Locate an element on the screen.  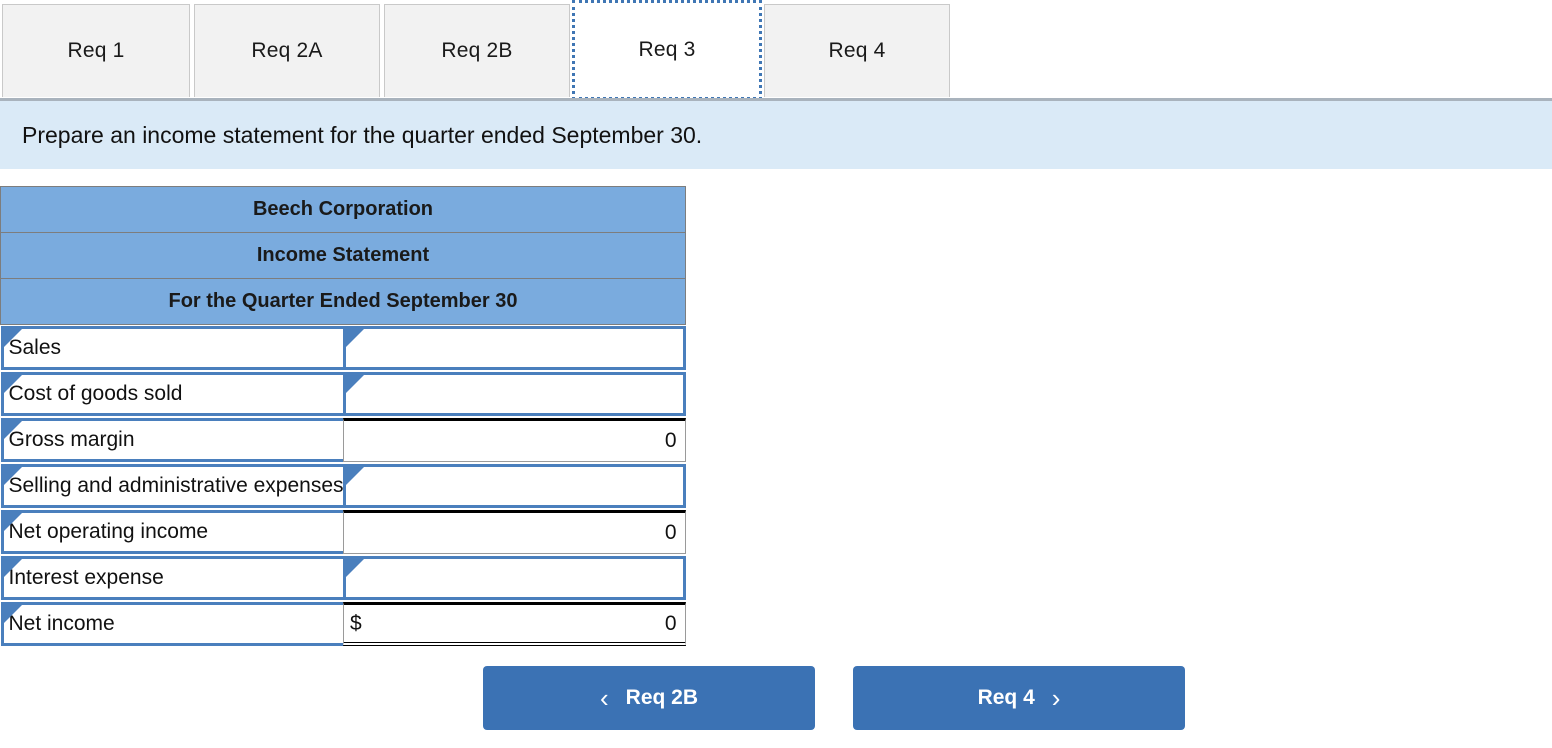
statement-row: Selling and administrative expenses is located at coordinates (343, 486).